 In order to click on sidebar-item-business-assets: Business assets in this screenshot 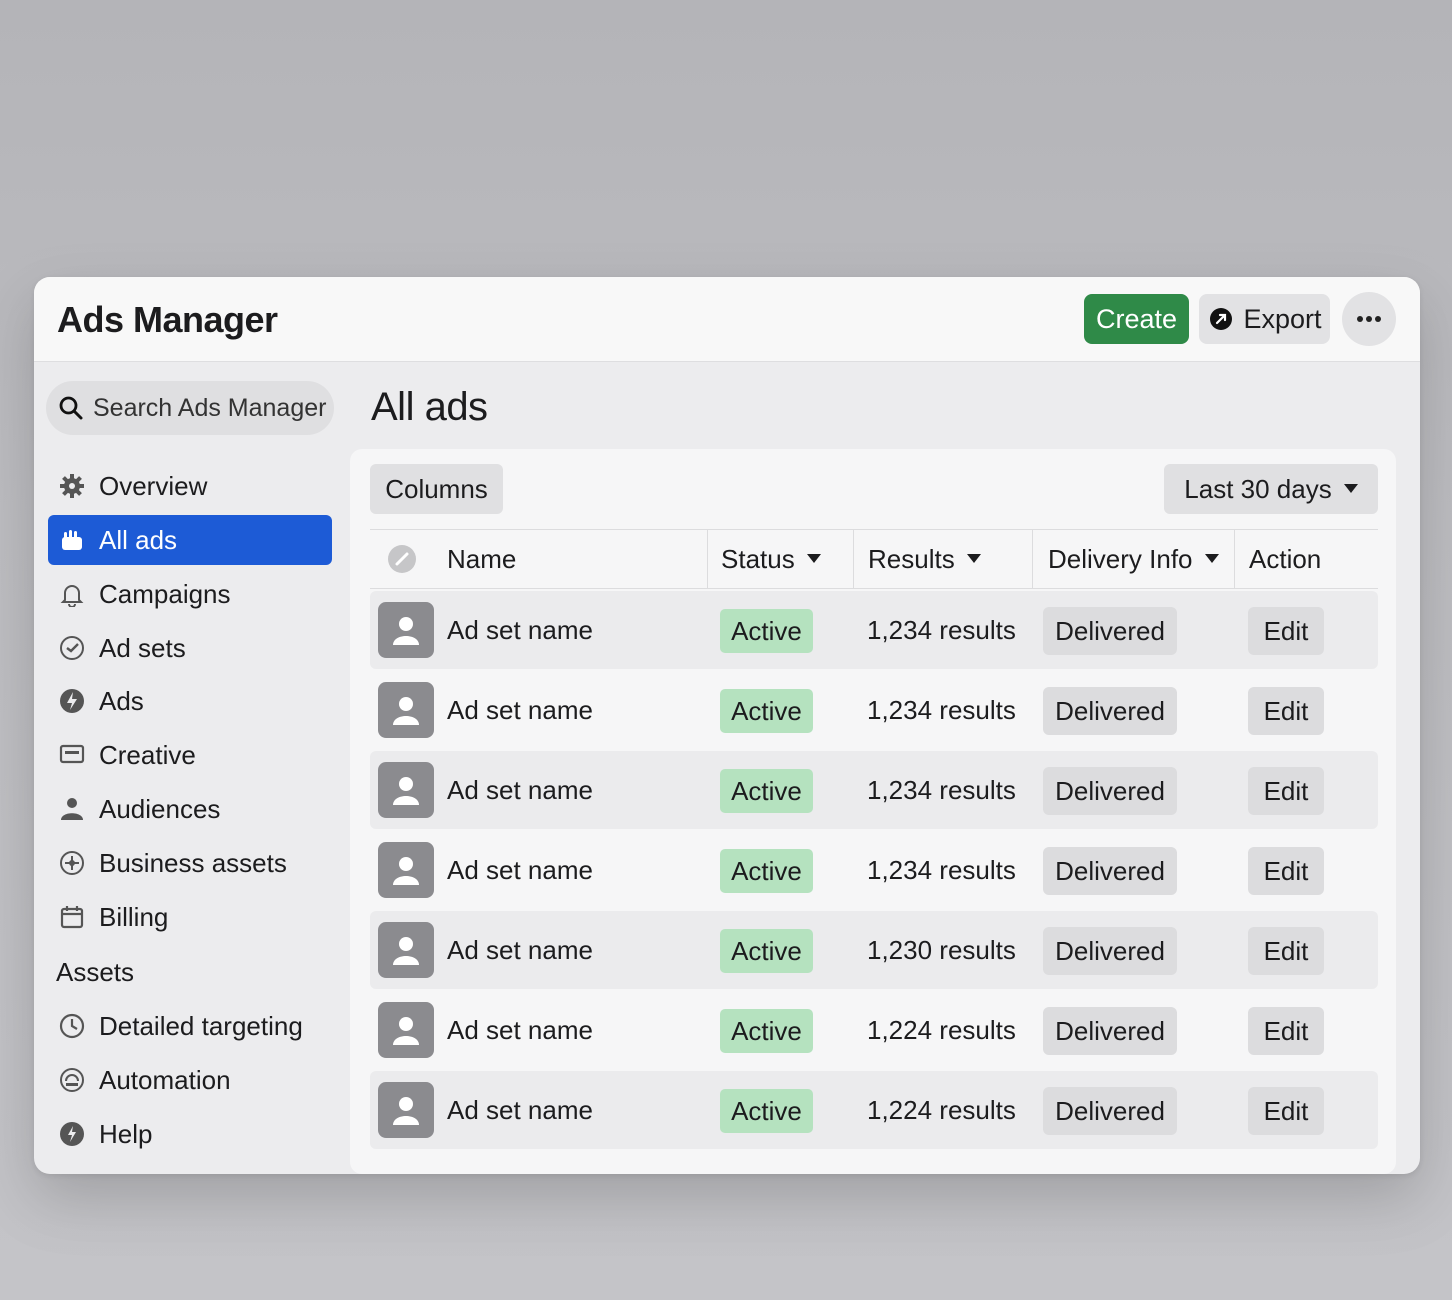, I will do `click(190, 863)`.